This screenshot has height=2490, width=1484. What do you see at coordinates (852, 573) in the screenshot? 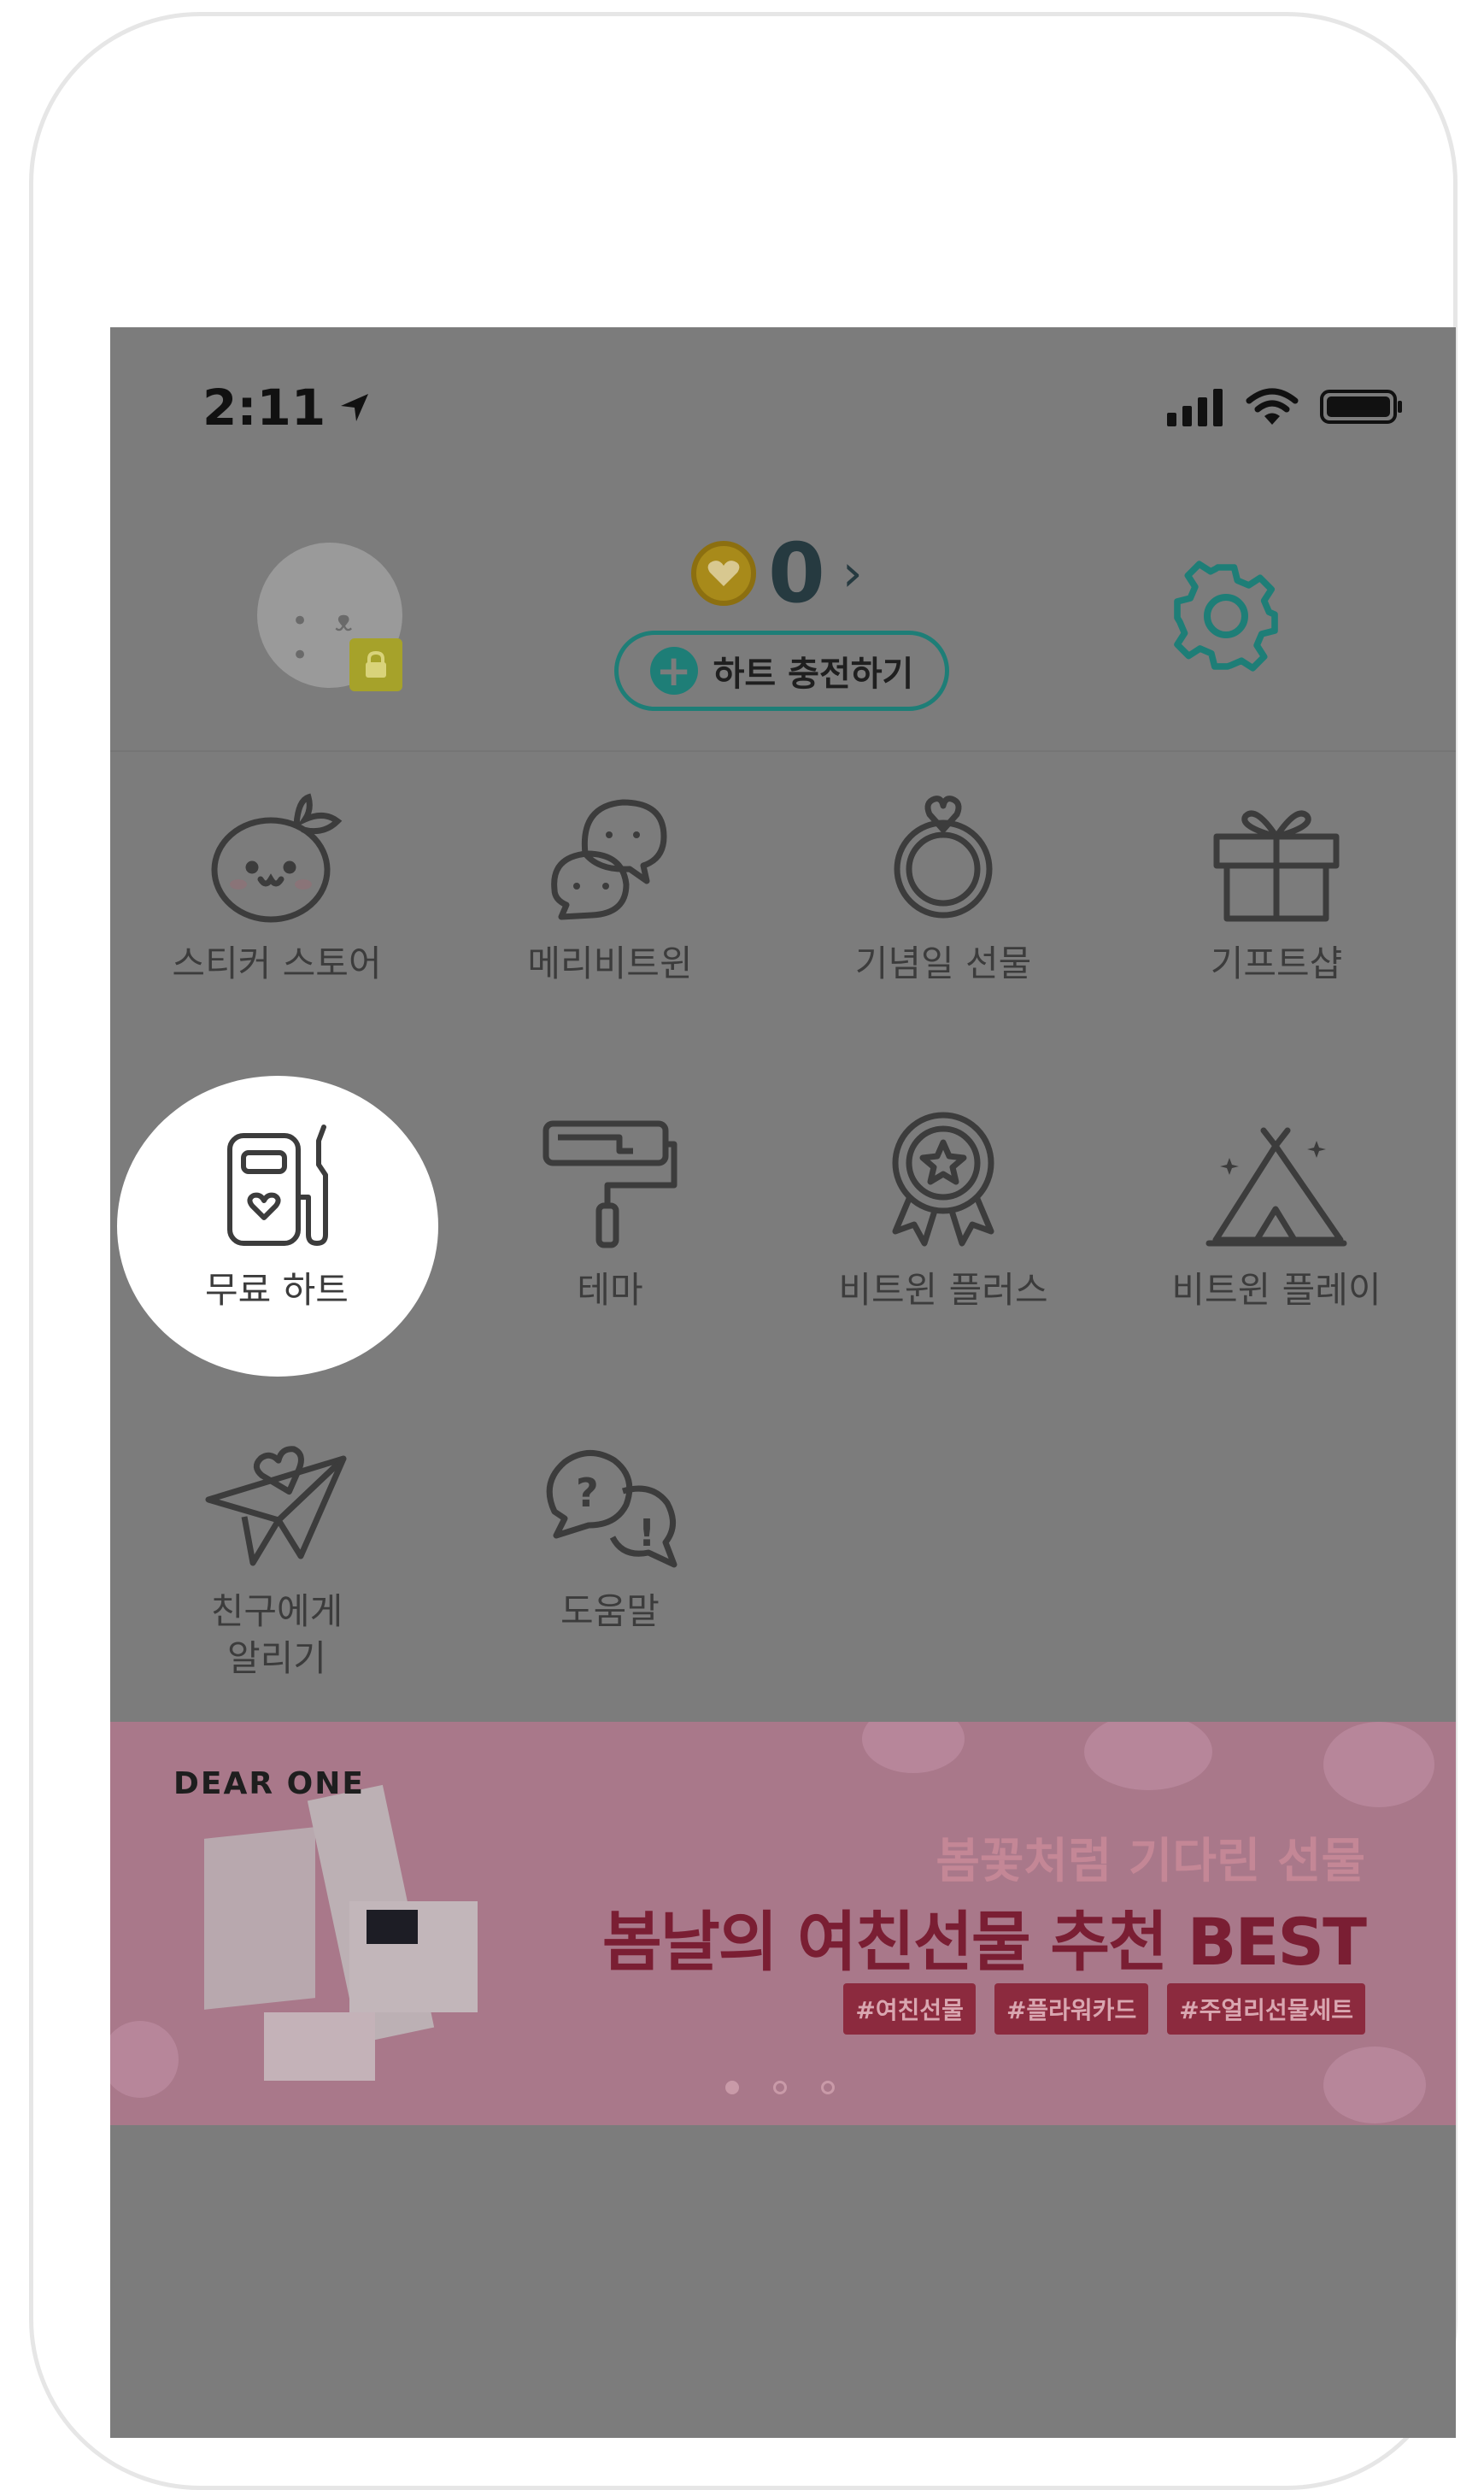
I see `chevron-right-icon: ›` at bounding box center [852, 573].